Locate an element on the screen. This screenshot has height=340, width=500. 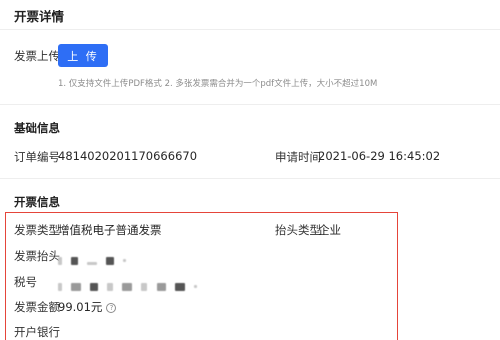
order-no-value: 4814020201170666670 is located at coordinates (128, 156).